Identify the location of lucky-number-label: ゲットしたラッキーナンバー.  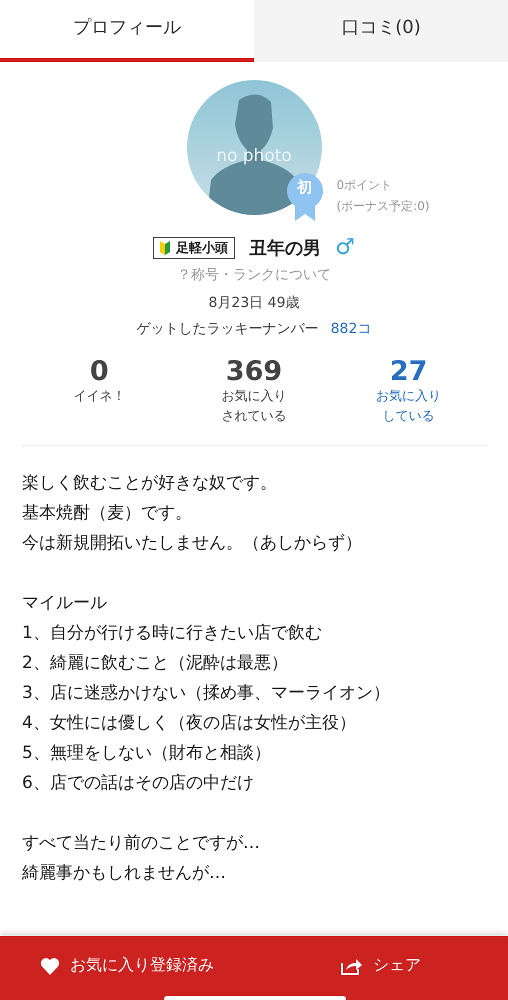
(227, 329).